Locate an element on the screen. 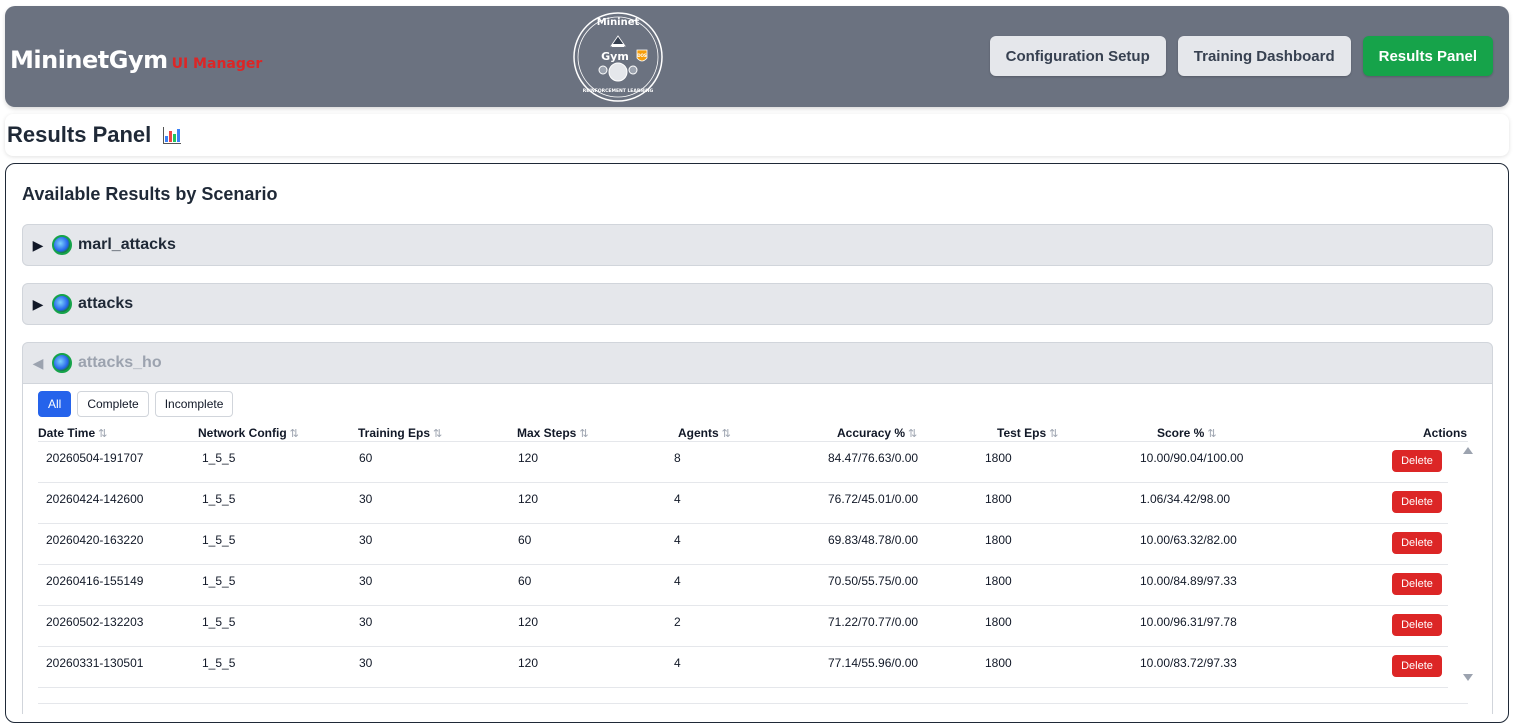 The width and height of the screenshot is (1513, 723). cell-score: 1.06/34.42/98.00 is located at coordinates (1185, 499).